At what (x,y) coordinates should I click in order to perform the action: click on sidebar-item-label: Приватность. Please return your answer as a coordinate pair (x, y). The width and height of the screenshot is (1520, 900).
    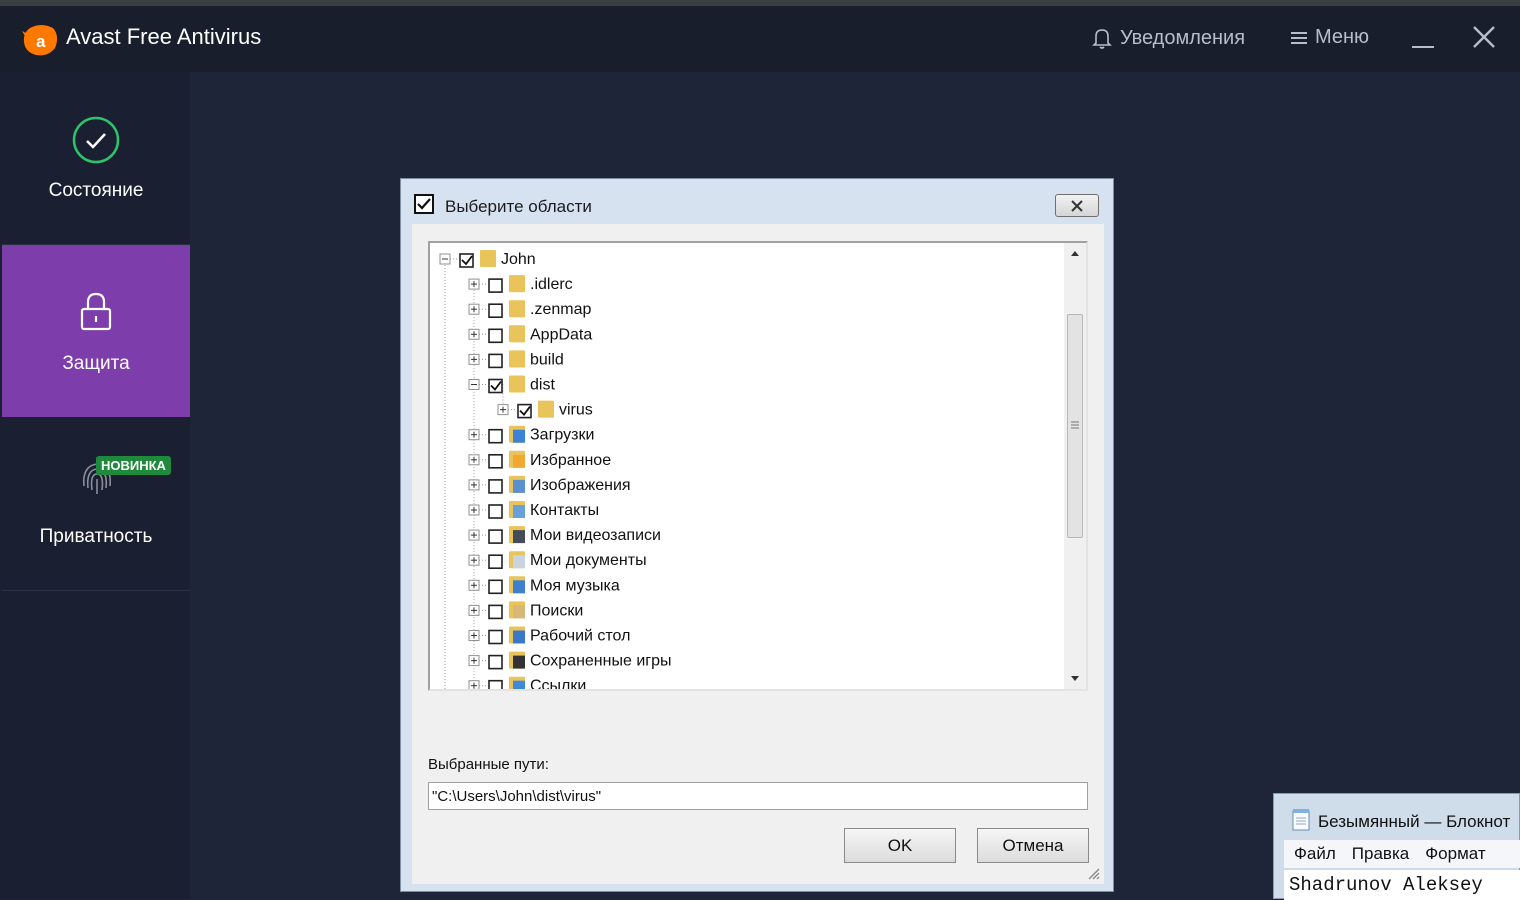
    Looking at the image, I should click on (96, 536).